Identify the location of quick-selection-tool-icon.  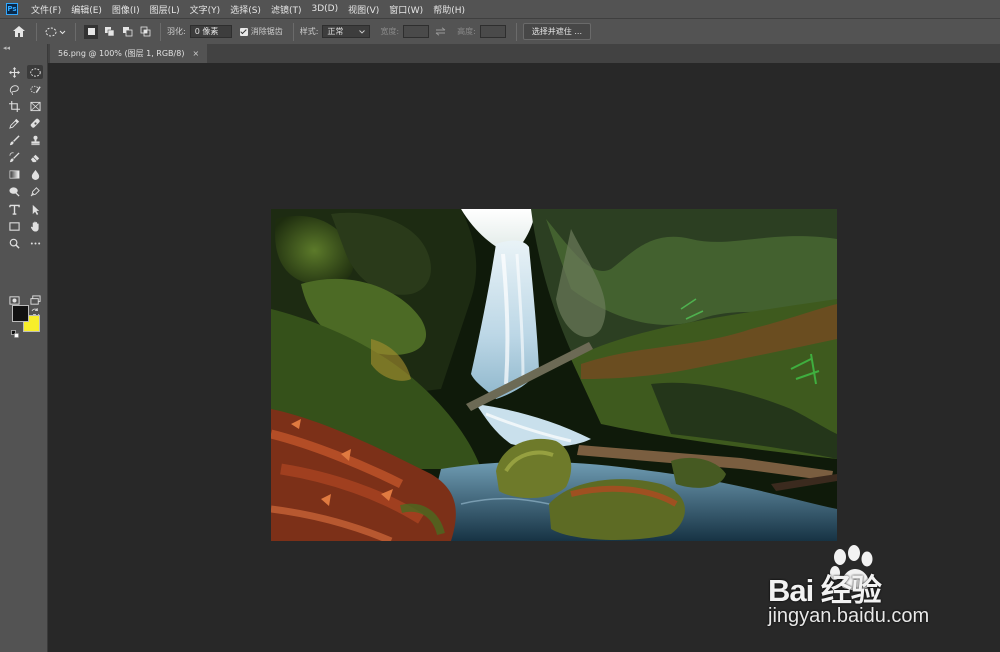
(35, 89).